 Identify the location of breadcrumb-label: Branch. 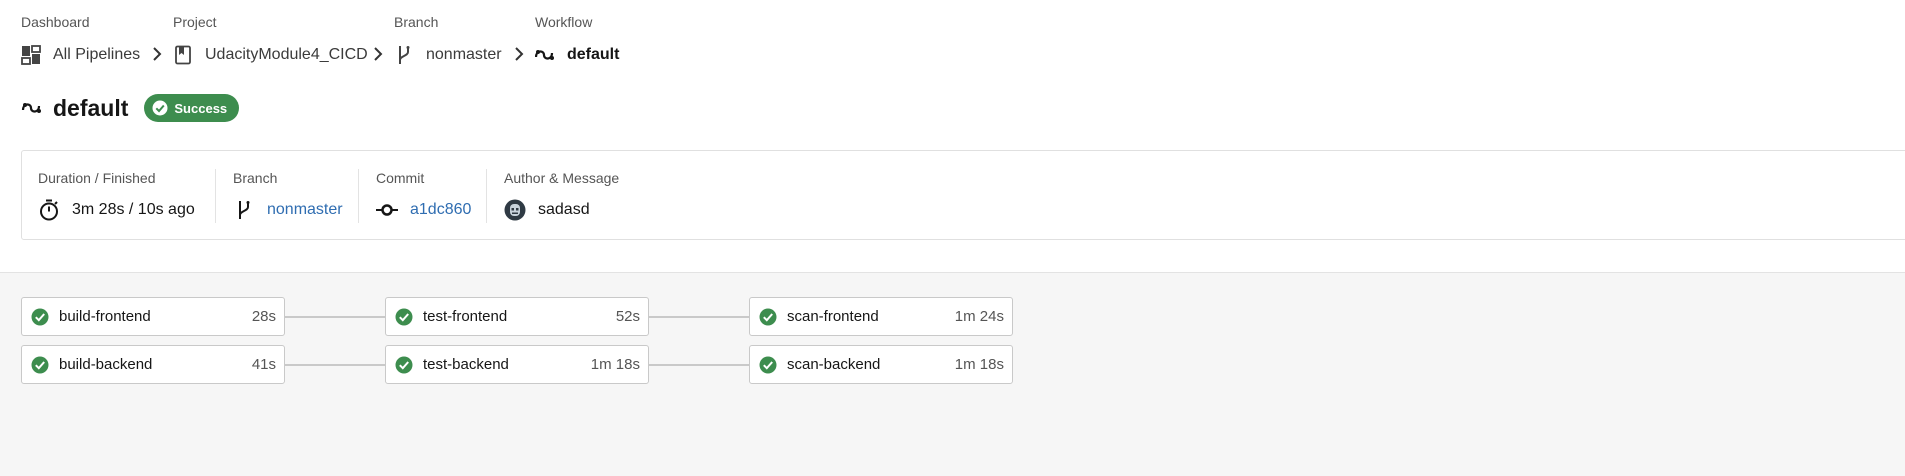
(416, 22).